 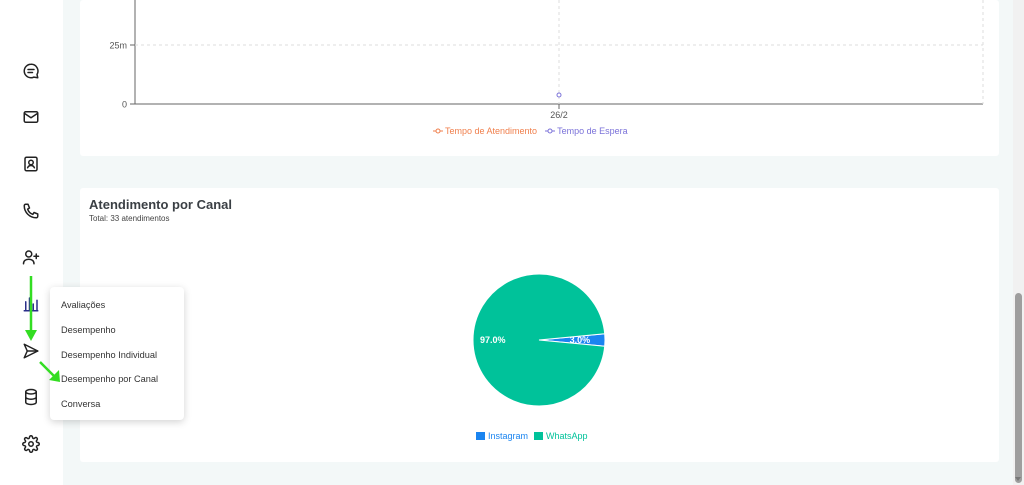 I want to click on send-icon, so click(x=31, y=351).